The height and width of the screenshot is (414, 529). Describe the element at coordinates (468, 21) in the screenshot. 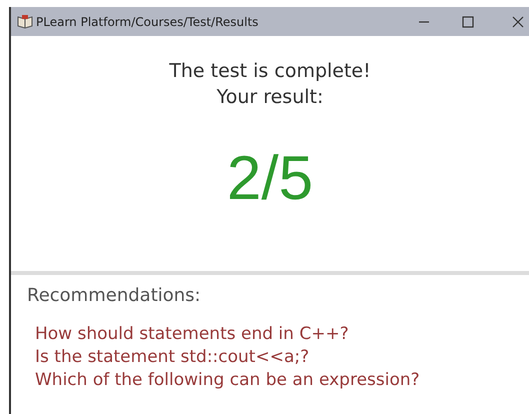

I see `maximize-icon` at that location.